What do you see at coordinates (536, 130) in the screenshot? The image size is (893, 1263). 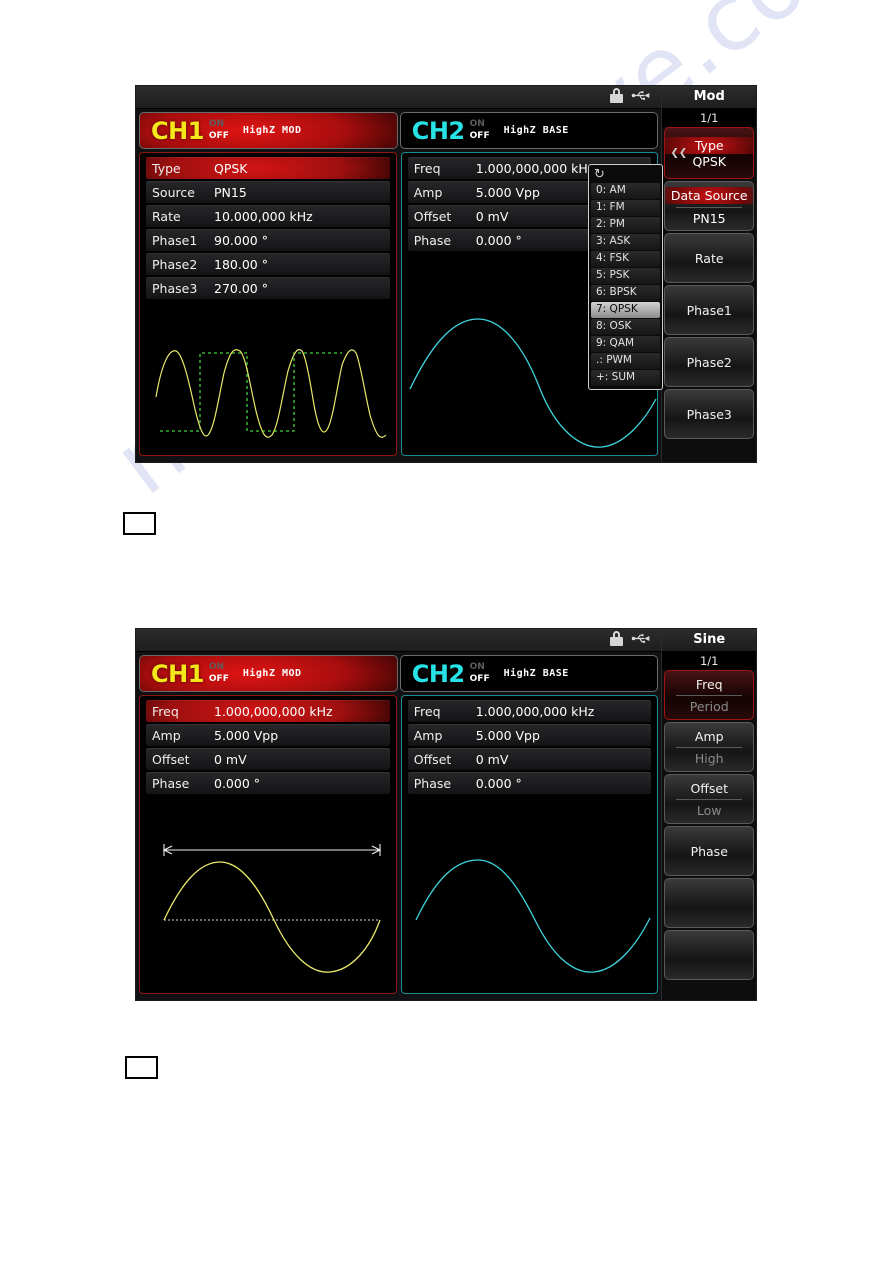 I see `ch2-mode-label: HighZ BASE` at bounding box center [536, 130].